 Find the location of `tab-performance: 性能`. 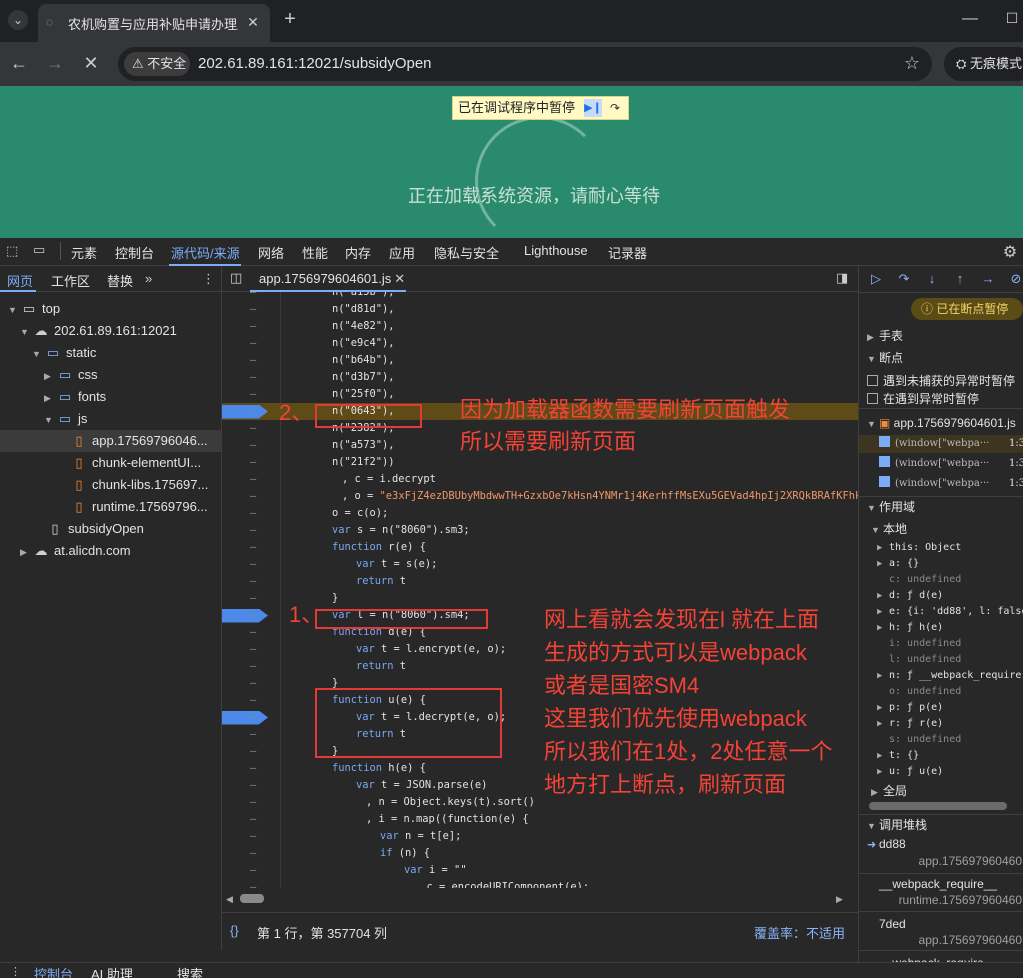

tab-performance: 性能 is located at coordinates (315, 252).